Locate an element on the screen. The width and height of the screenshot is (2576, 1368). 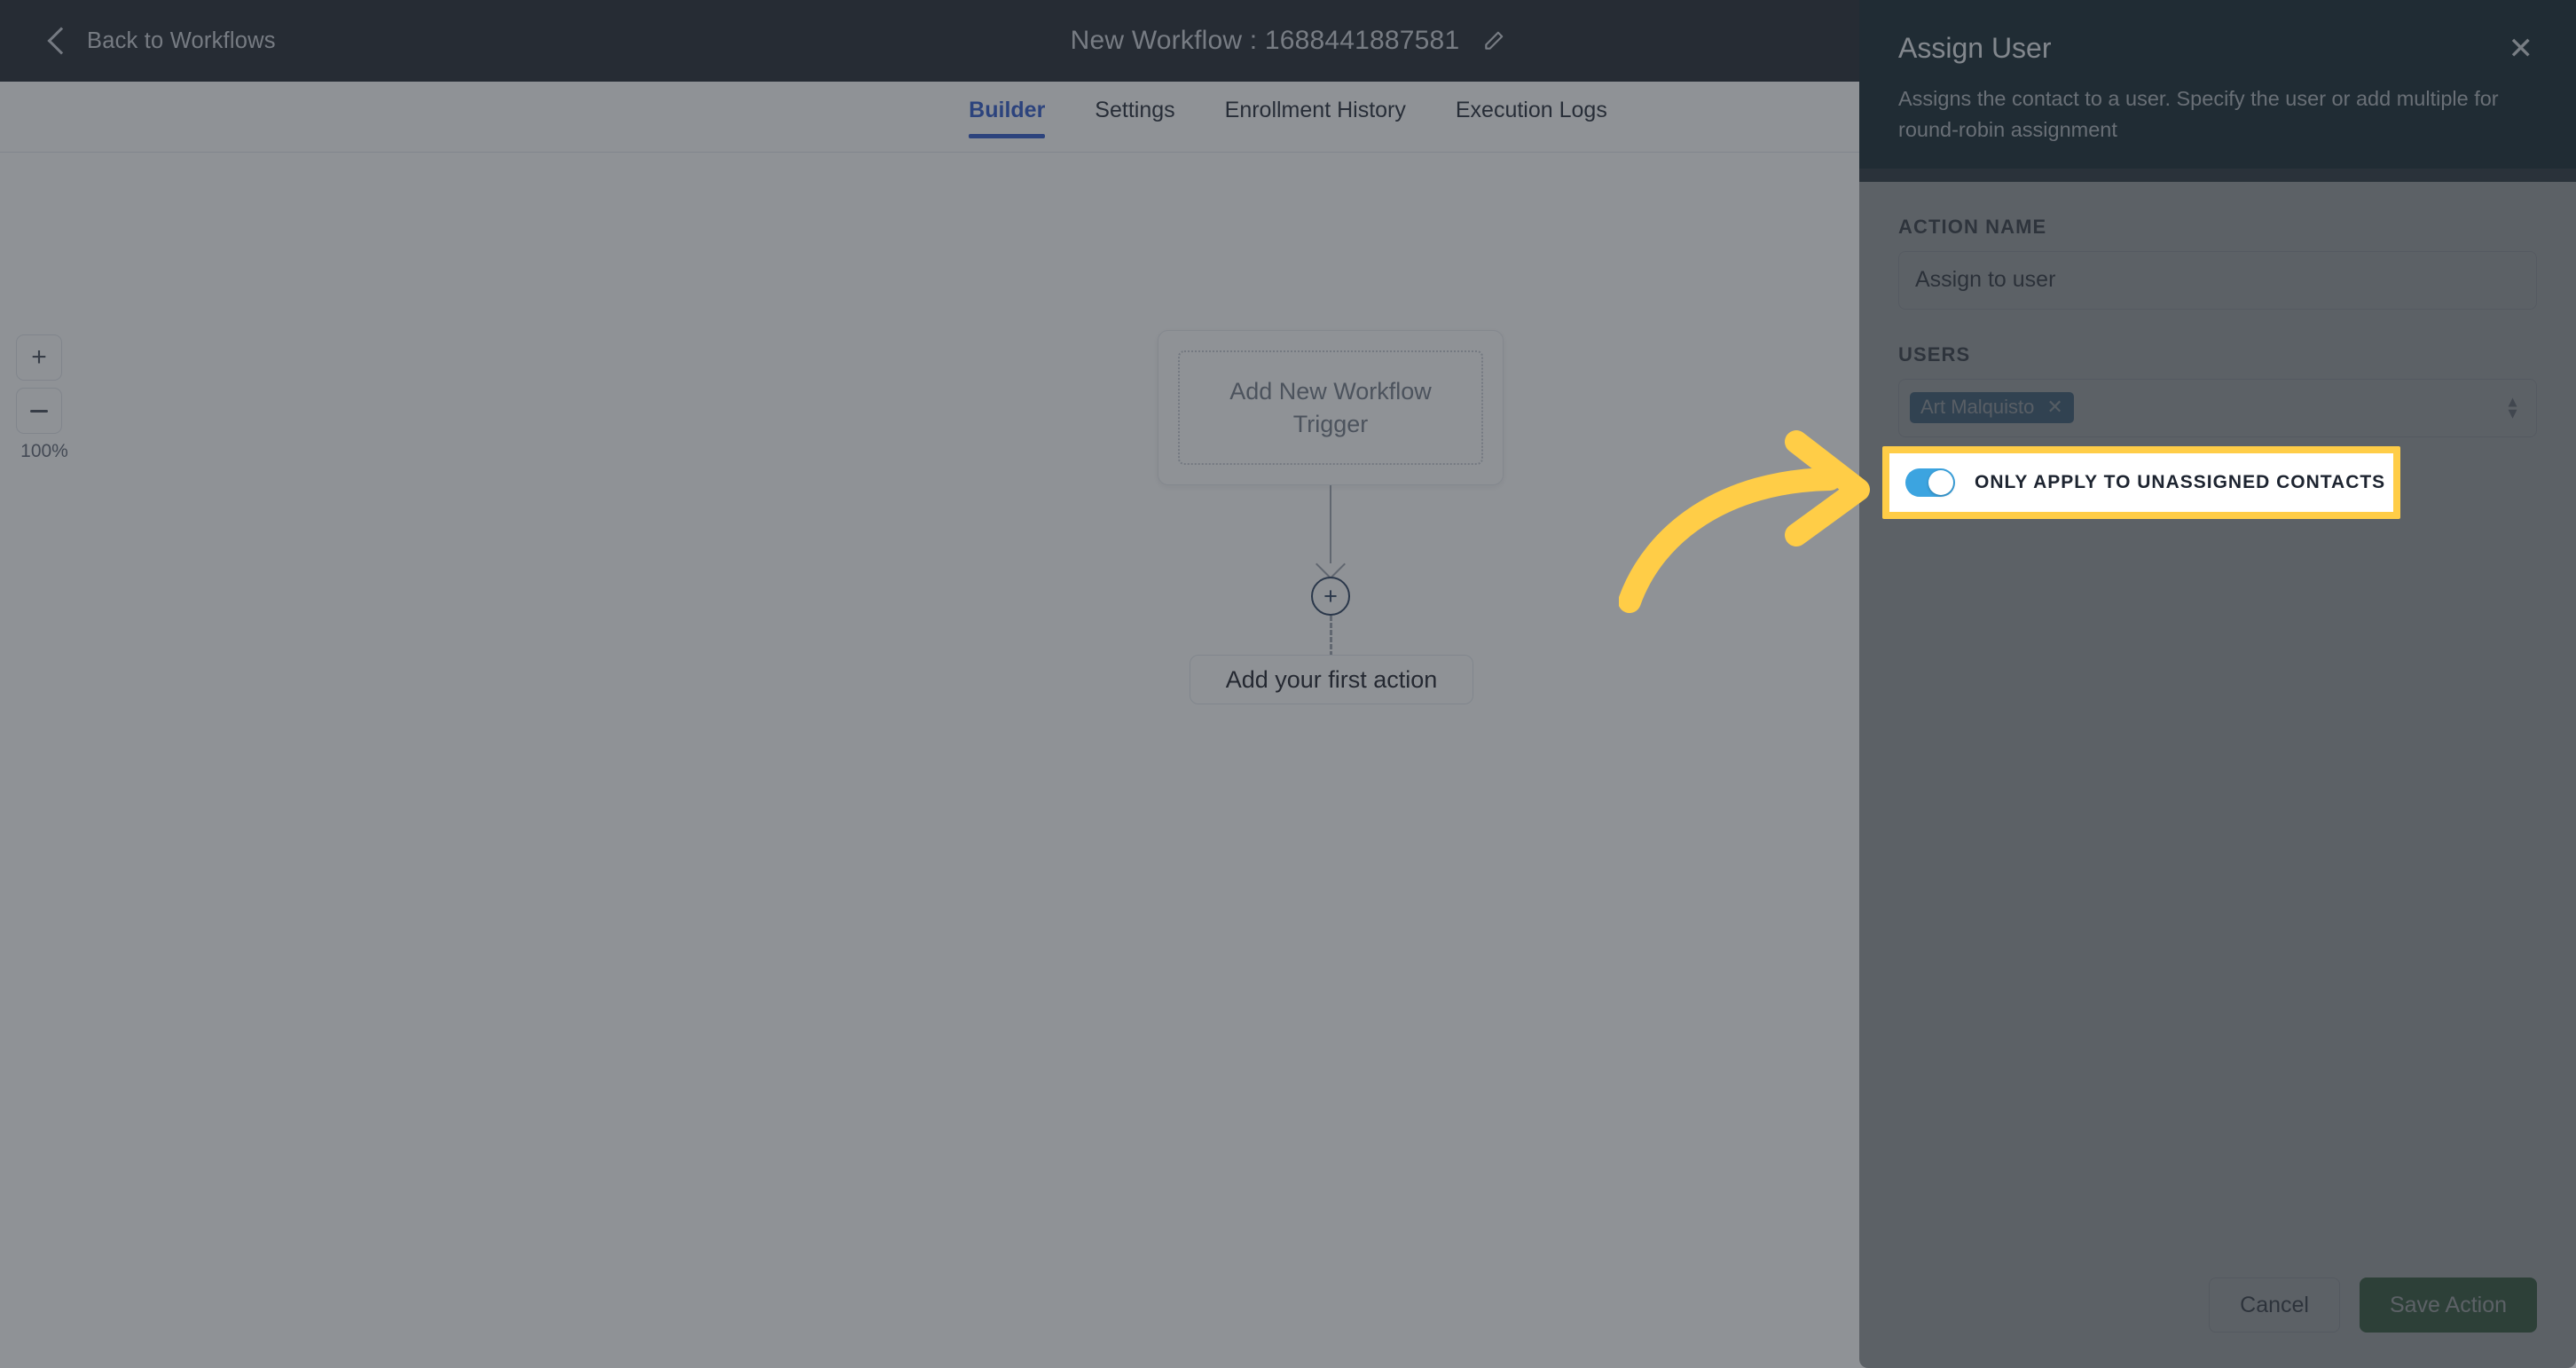
annotation-arrow-icon is located at coordinates (1751, 521).